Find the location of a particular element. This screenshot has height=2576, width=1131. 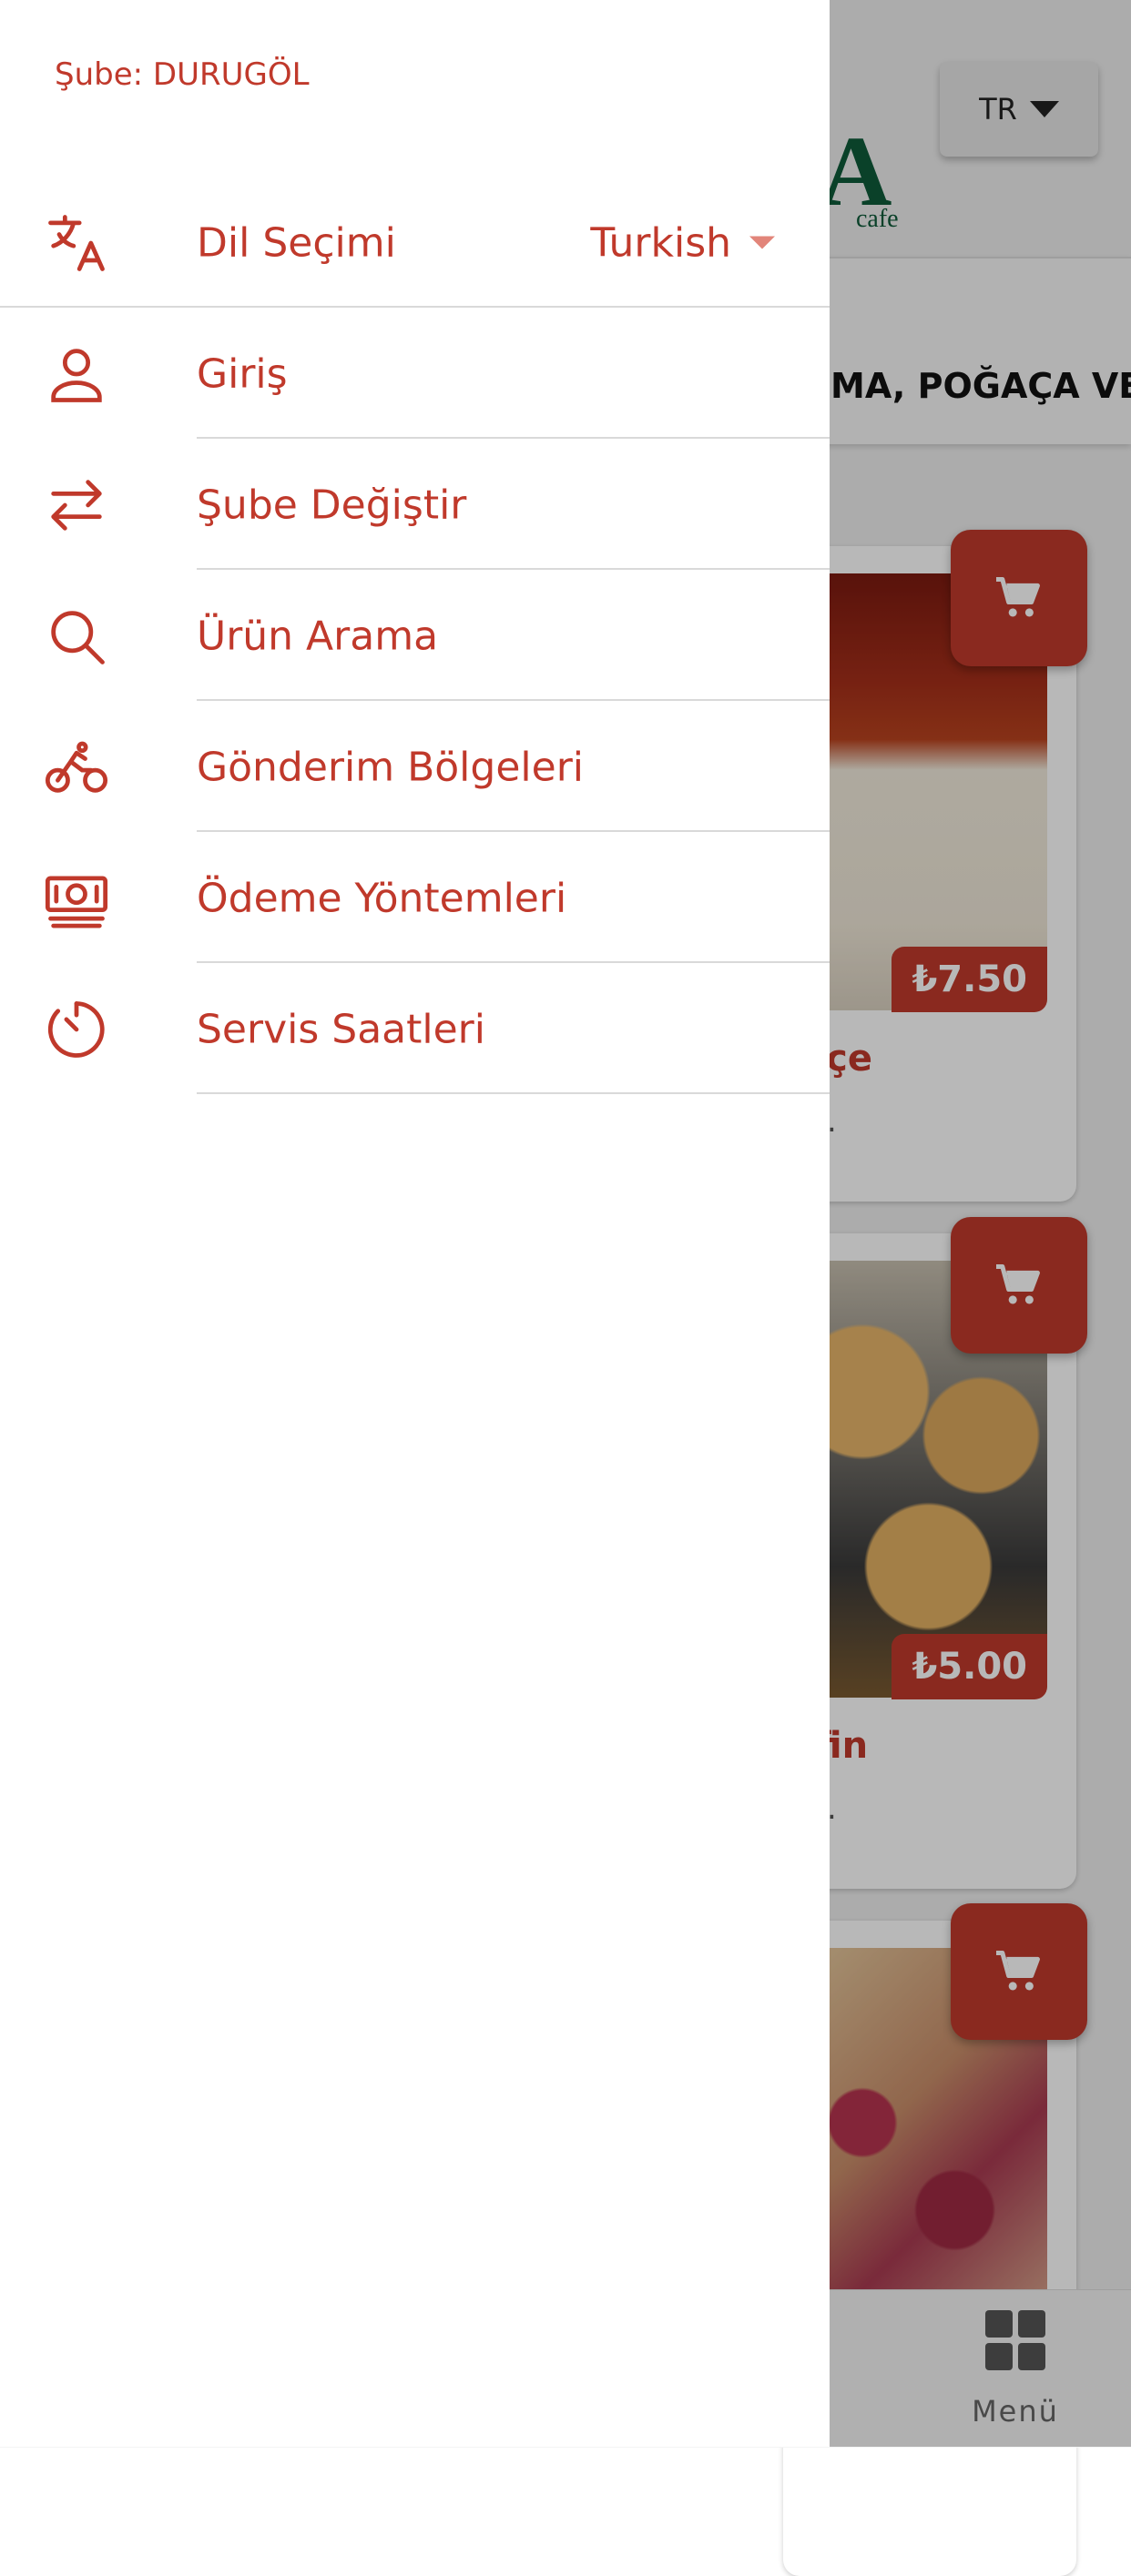

search-icon is located at coordinates (78, 637).